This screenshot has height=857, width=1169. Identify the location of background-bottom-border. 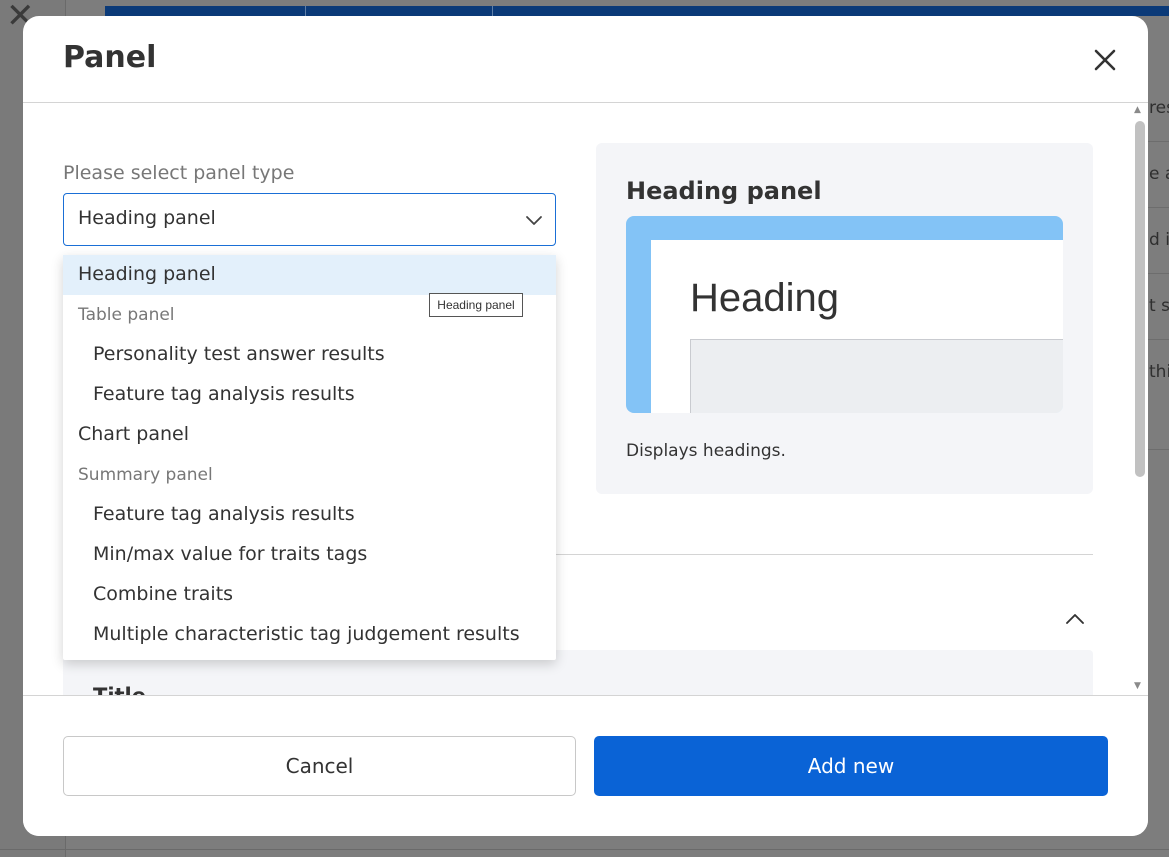
(584, 849).